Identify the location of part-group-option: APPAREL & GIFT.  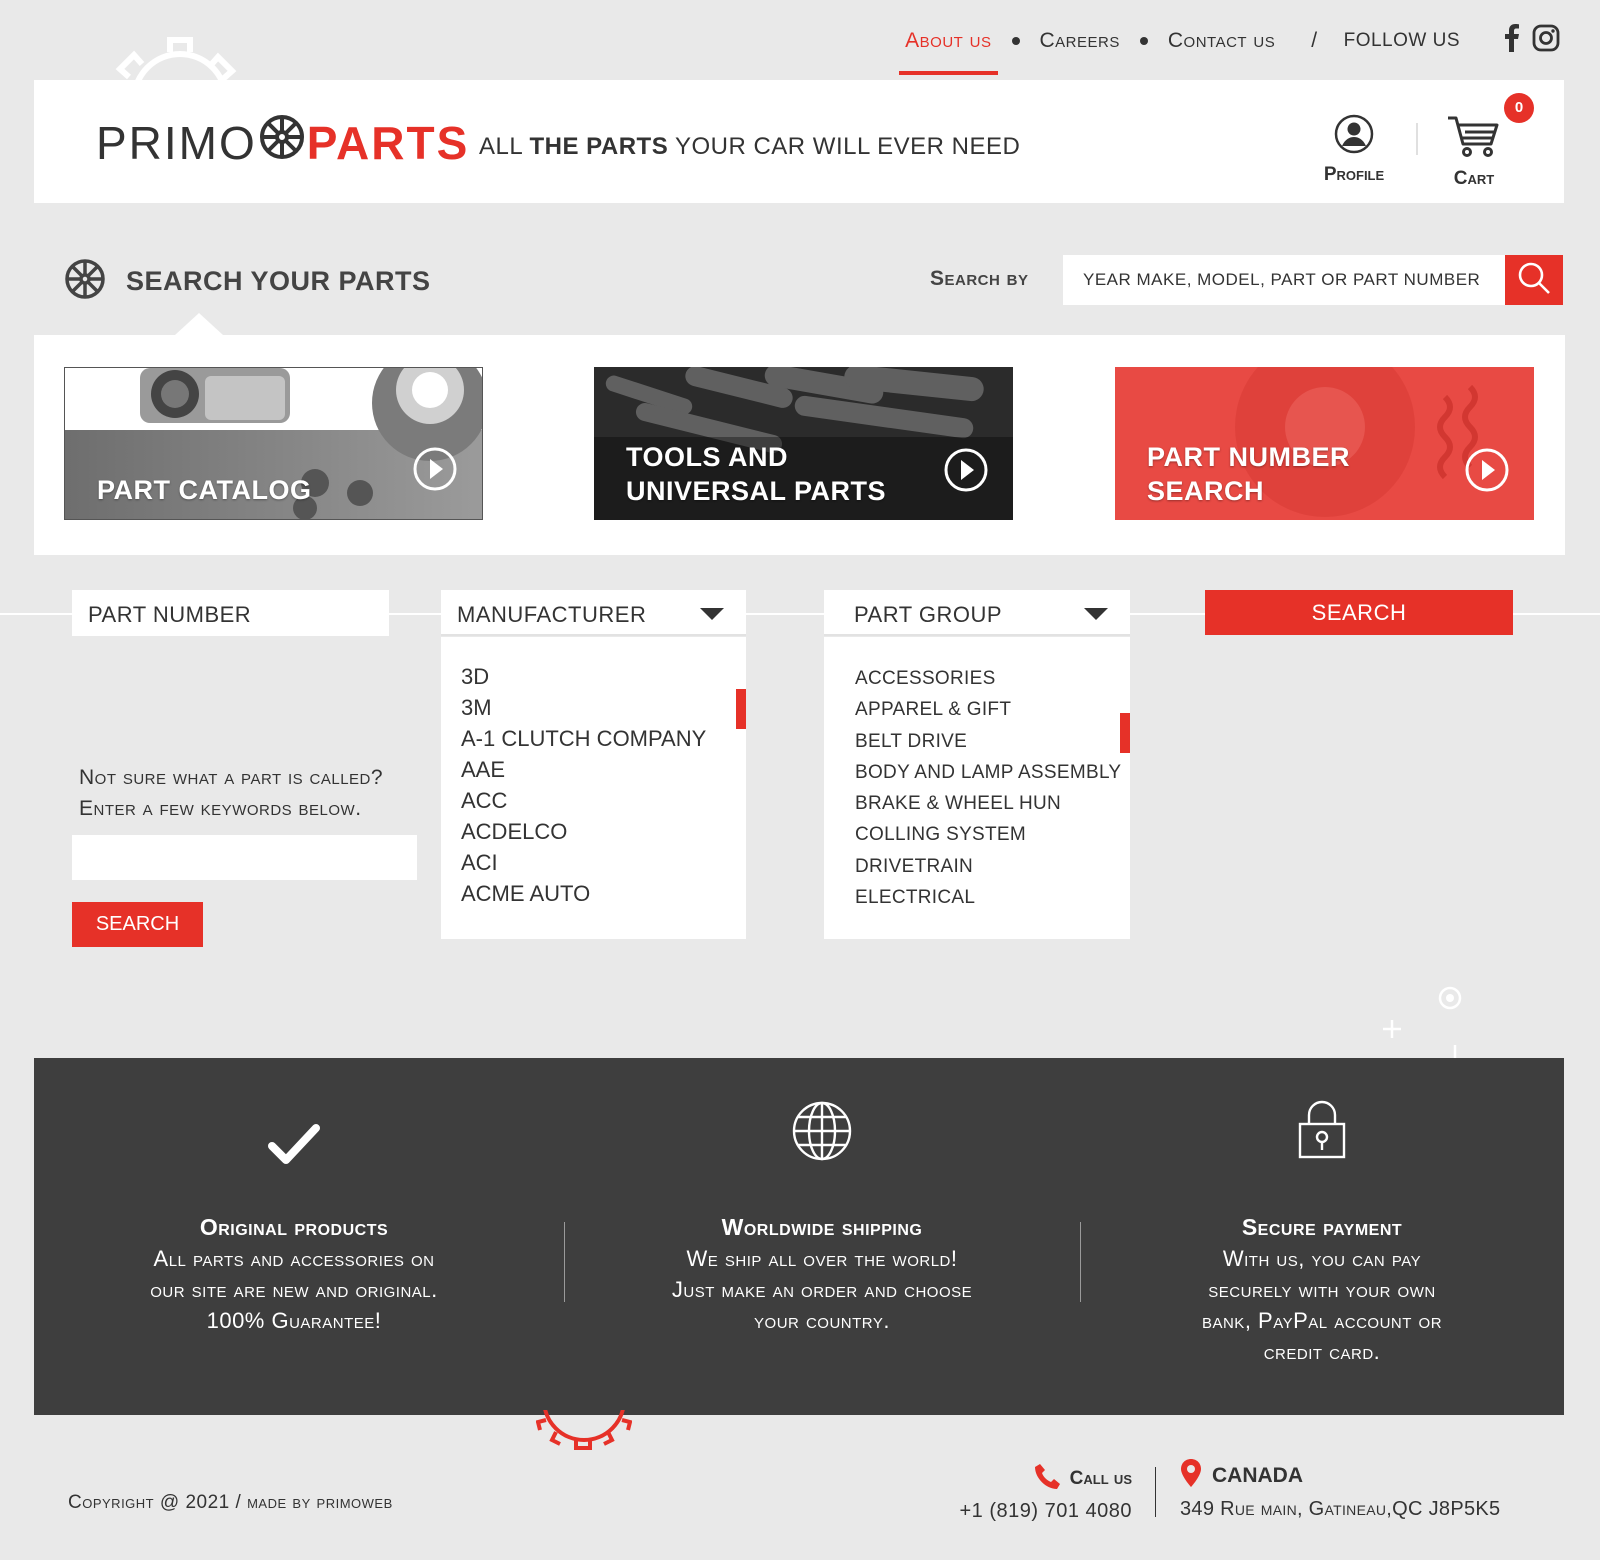
(992, 709).